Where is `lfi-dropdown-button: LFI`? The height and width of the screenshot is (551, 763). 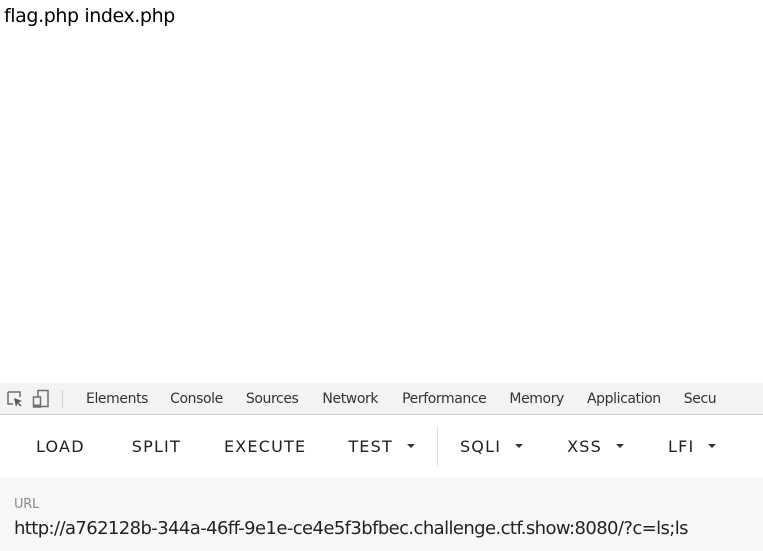
lfi-dropdown-button: LFI is located at coordinates (692, 446).